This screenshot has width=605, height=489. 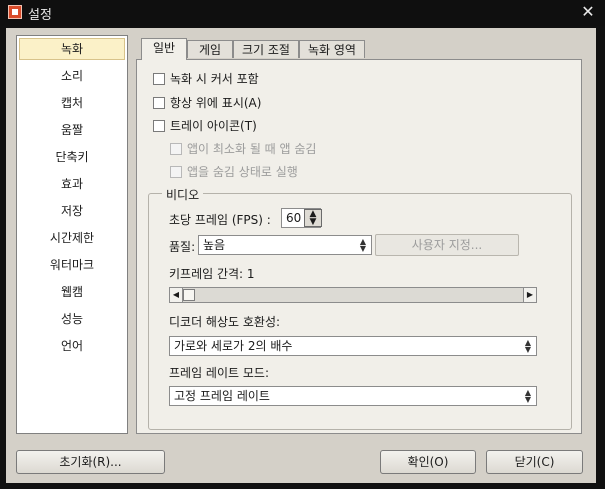 I want to click on always-on-top-checkbox: 항상 위에 표시(A), so click(x=207, y=103).